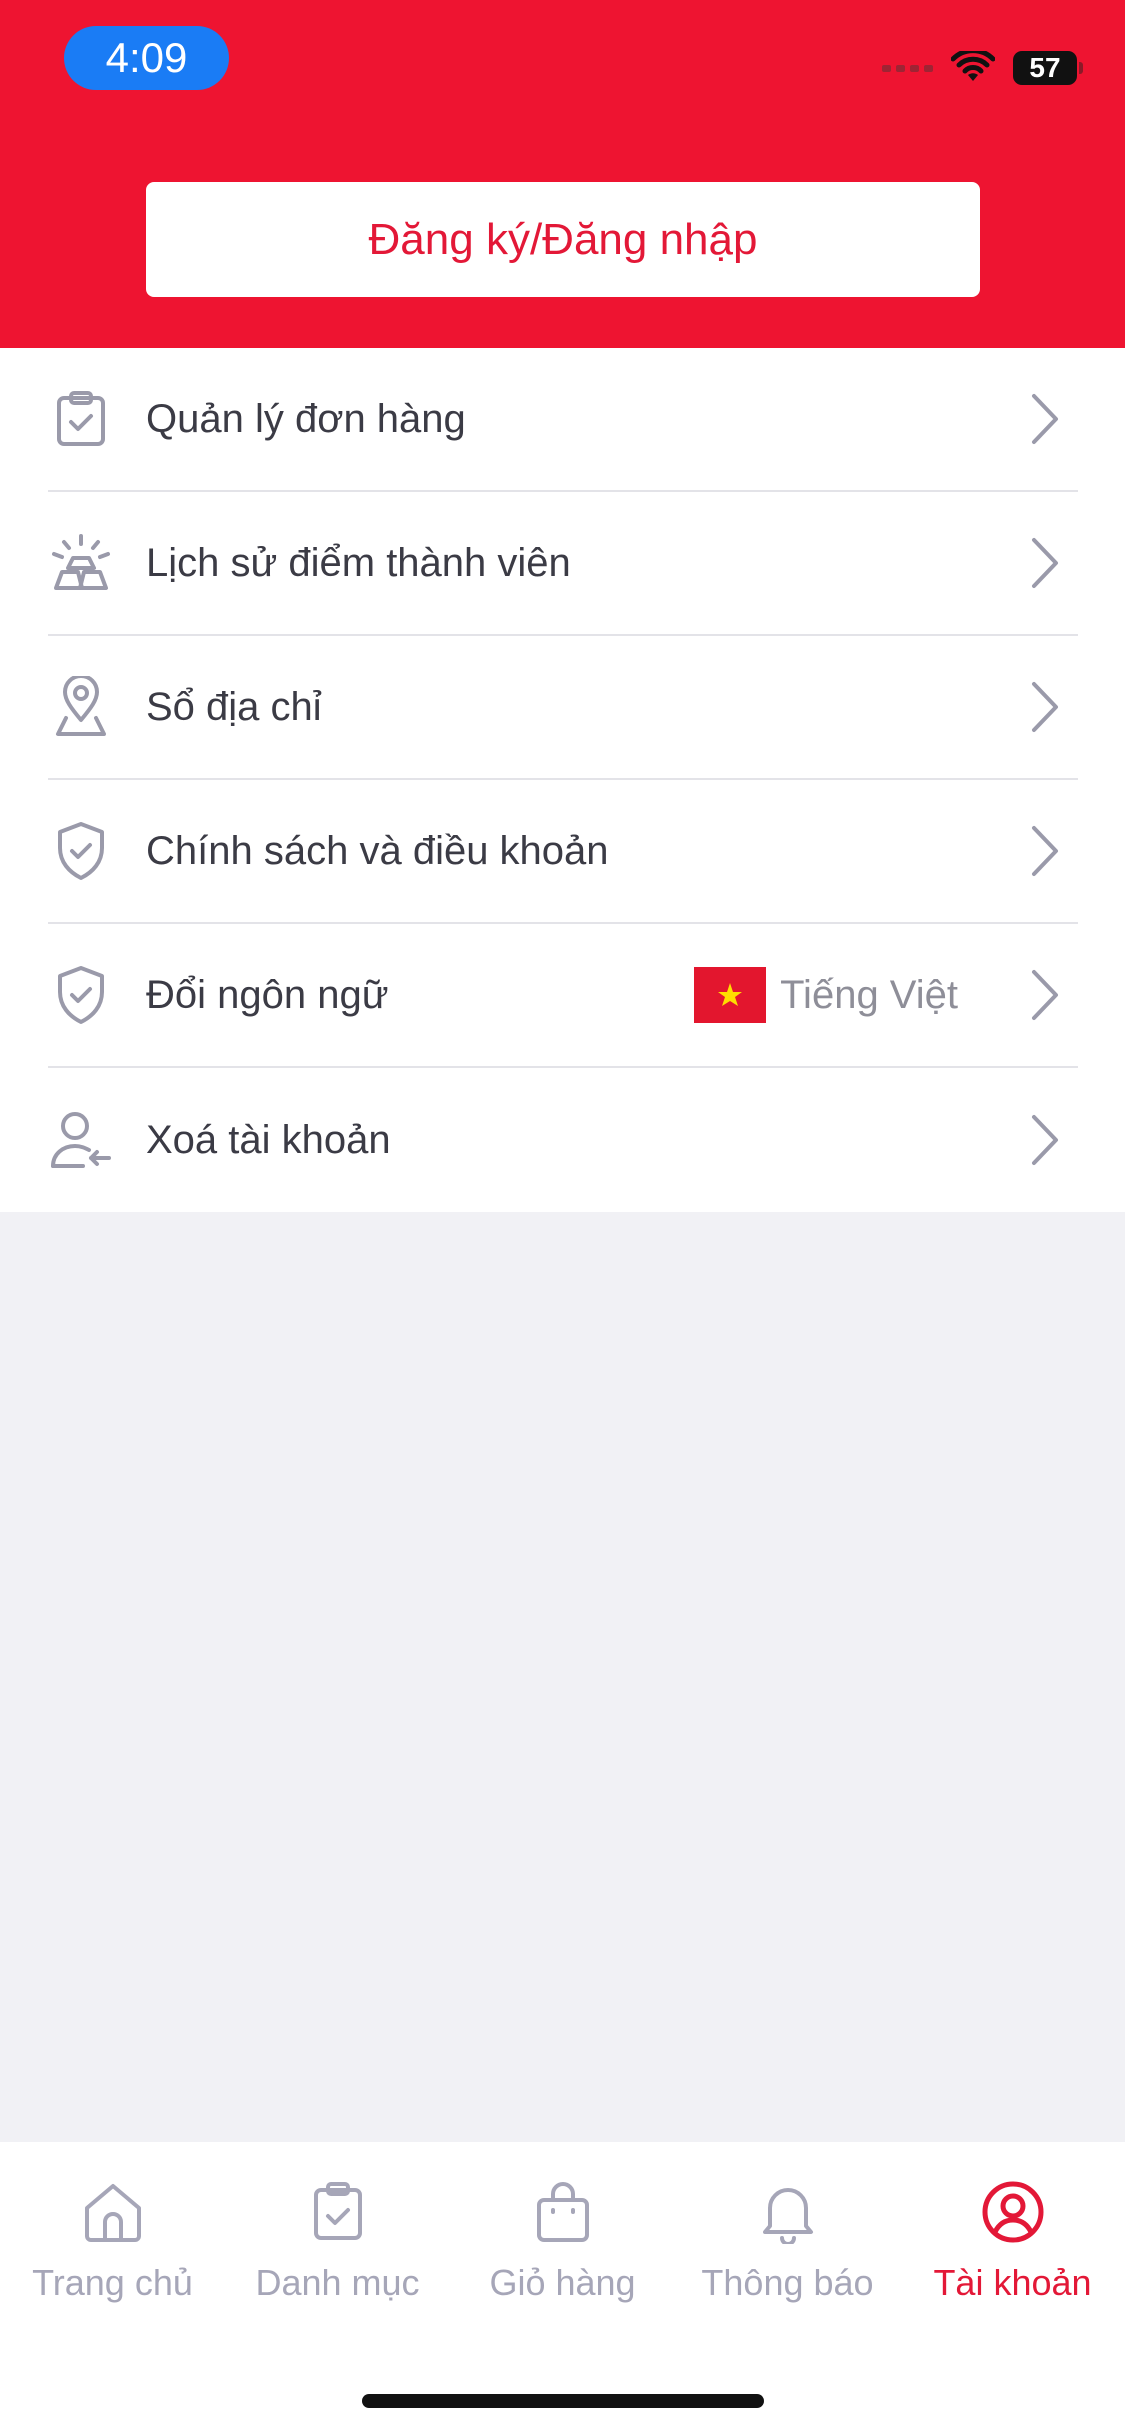 This screenshot has width=1125, height=2436. I want to click on menu-item-label: Xoá tài khoản, so click(268, 1139).